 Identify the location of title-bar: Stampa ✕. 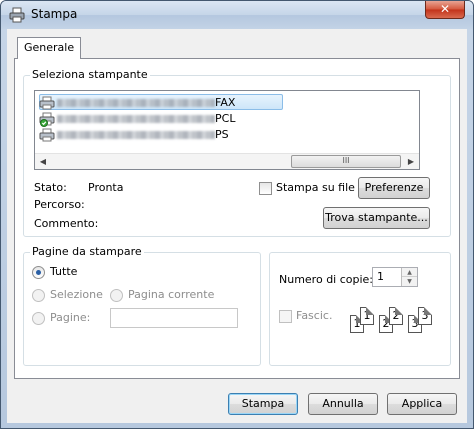
(237, 15).